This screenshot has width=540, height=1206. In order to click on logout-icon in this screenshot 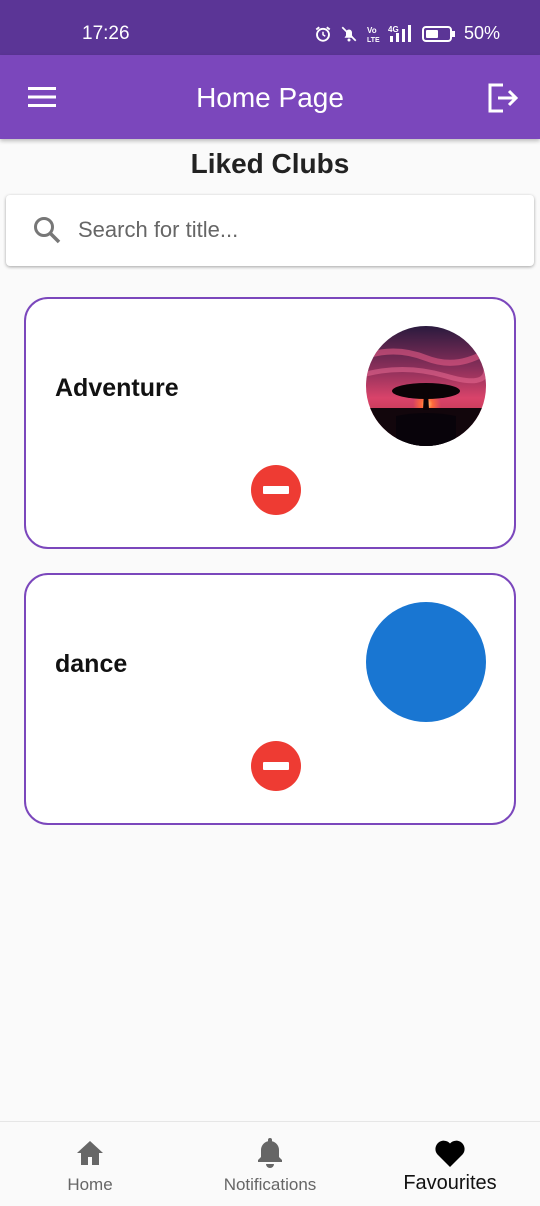, I will do `click(503, 98)`.